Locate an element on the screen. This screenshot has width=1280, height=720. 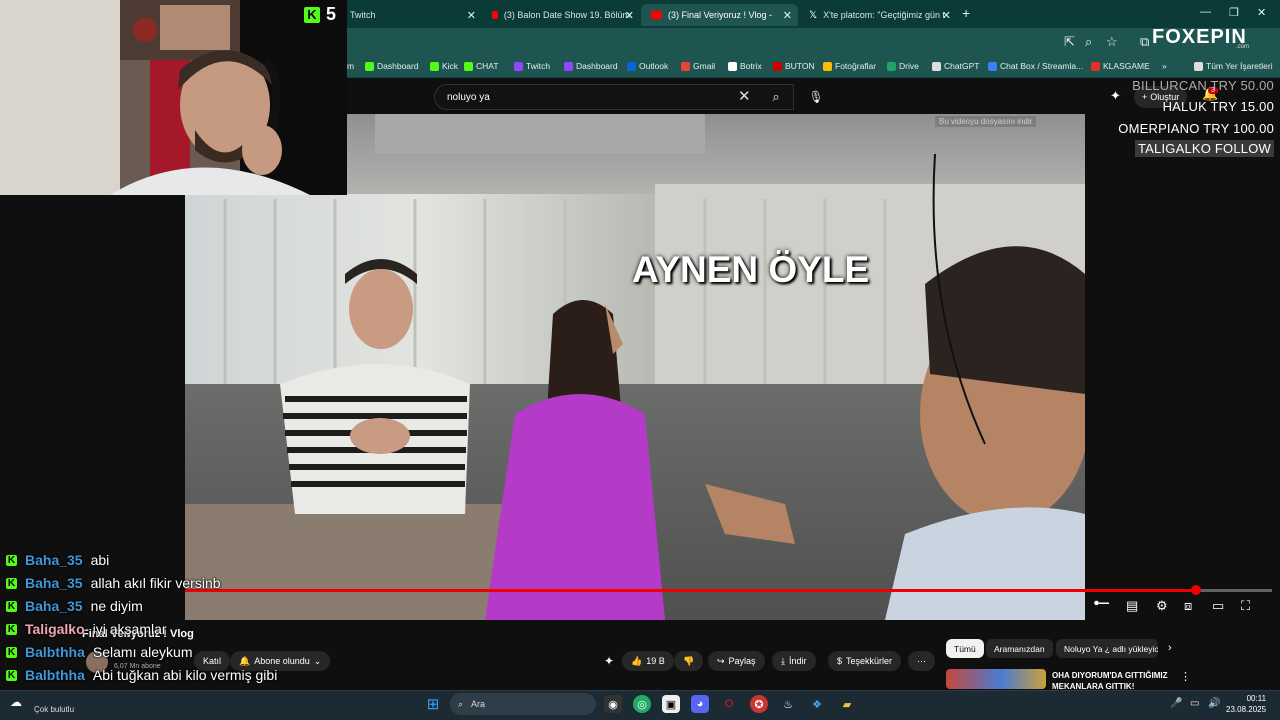
riot-icon: ✪ is located at coordinates (759, 704).